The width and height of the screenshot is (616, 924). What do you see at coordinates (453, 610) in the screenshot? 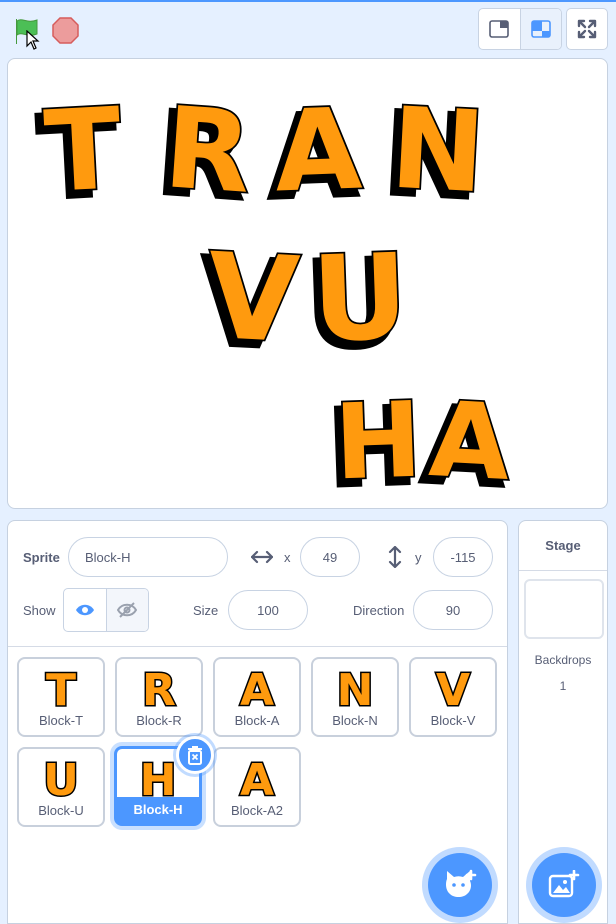
I see `direction-input: 90` at bounding box center [453, 610].